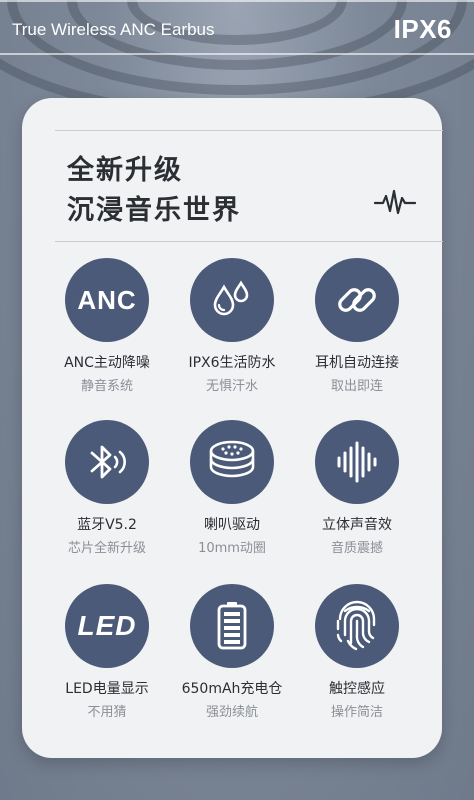  What do you see at coordinates (107, 689) in the screenshot?
I see `feature-title: LED电量显示` at bounding box center [107, 689].